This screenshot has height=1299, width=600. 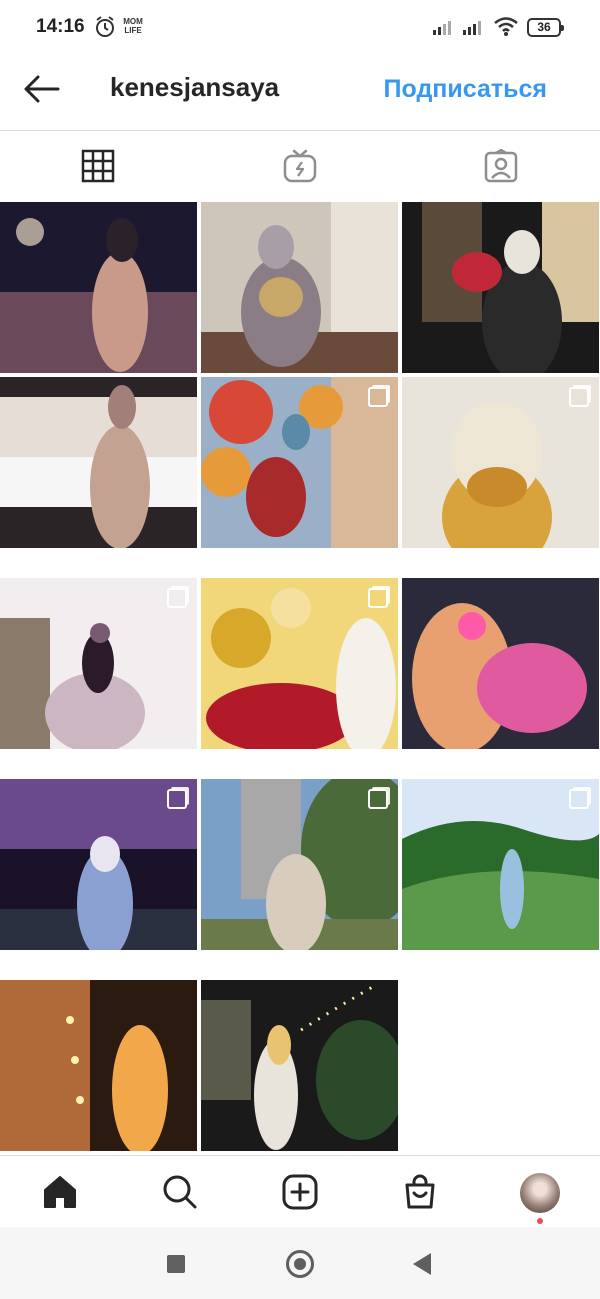 What do you see at coordinates (540, 1193) in the screenshot?
I see `profile-avatar` at bounding box center [540, 1193].